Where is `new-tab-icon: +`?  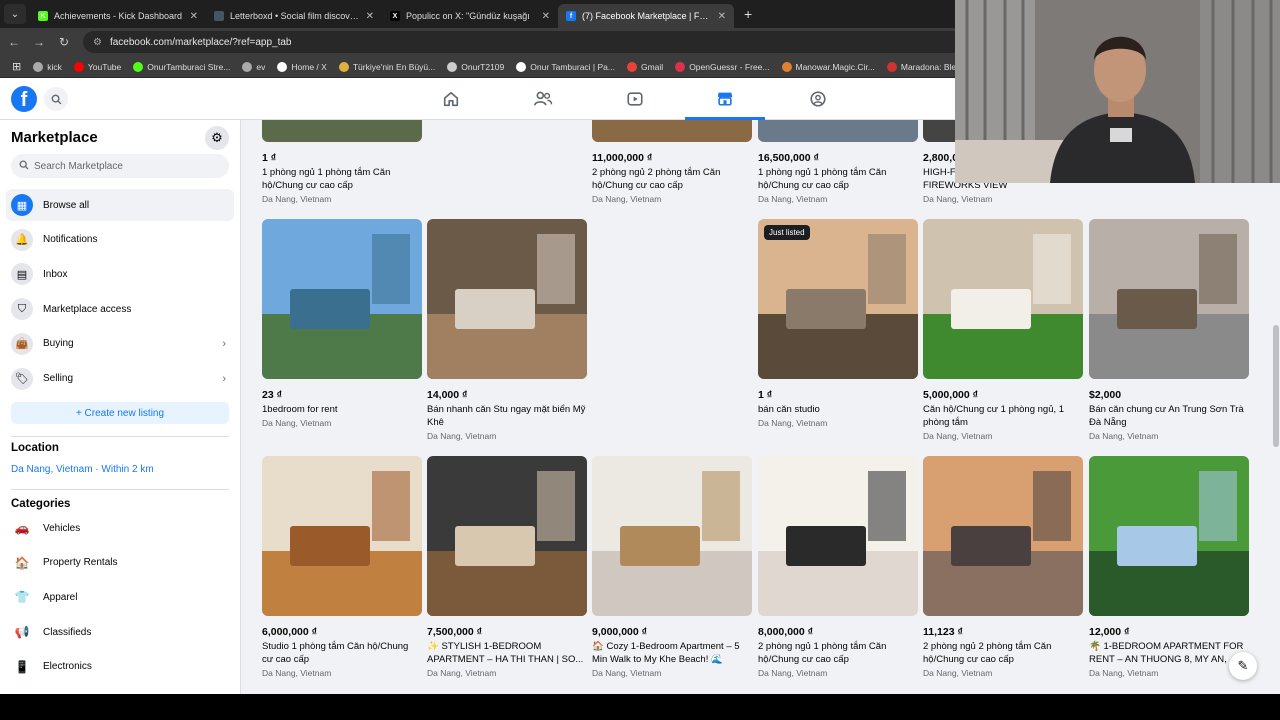 new-tab-icon: + is located at coordinates (748, 14).